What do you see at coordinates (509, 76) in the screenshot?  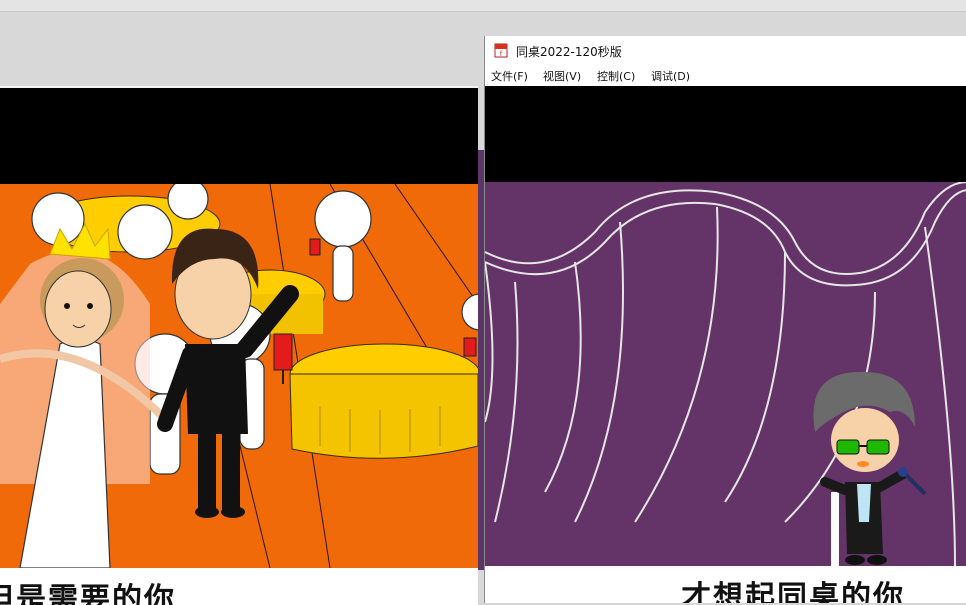 I see `menu-file: 文件(F)` at bounding box center [509, 76].